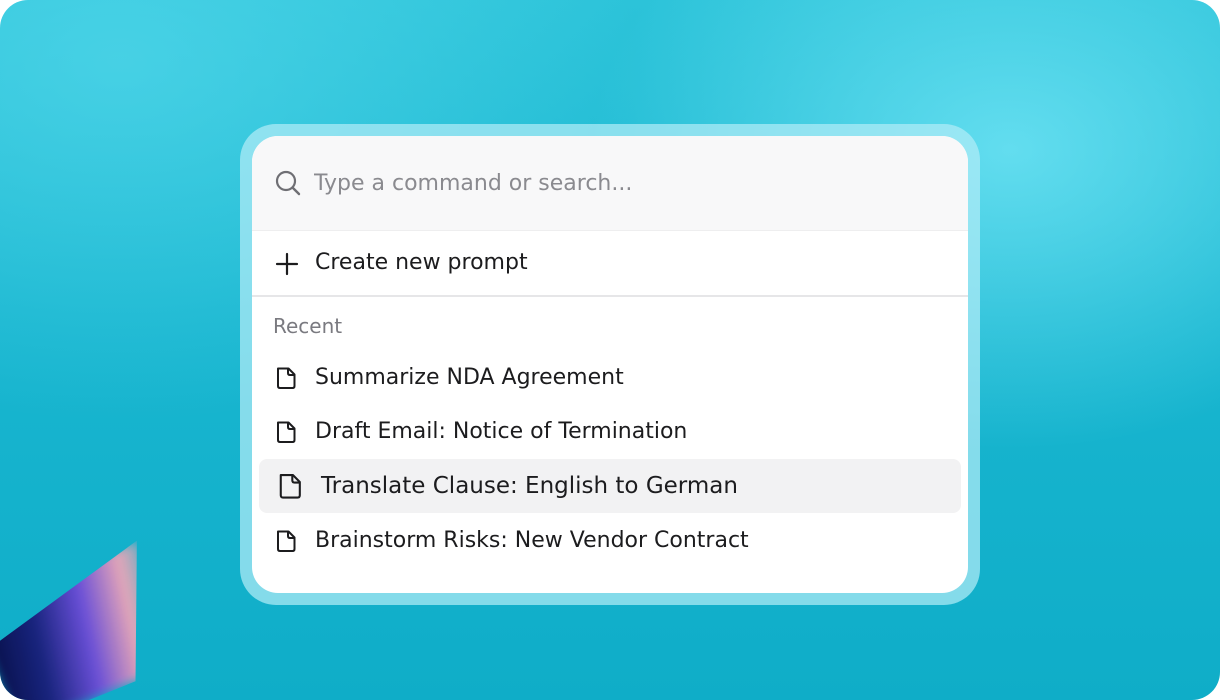 The image size is (1220, 700). Describe the element at coordinates (287, 264) in the screenshot. I see `plus-icon` at that location.